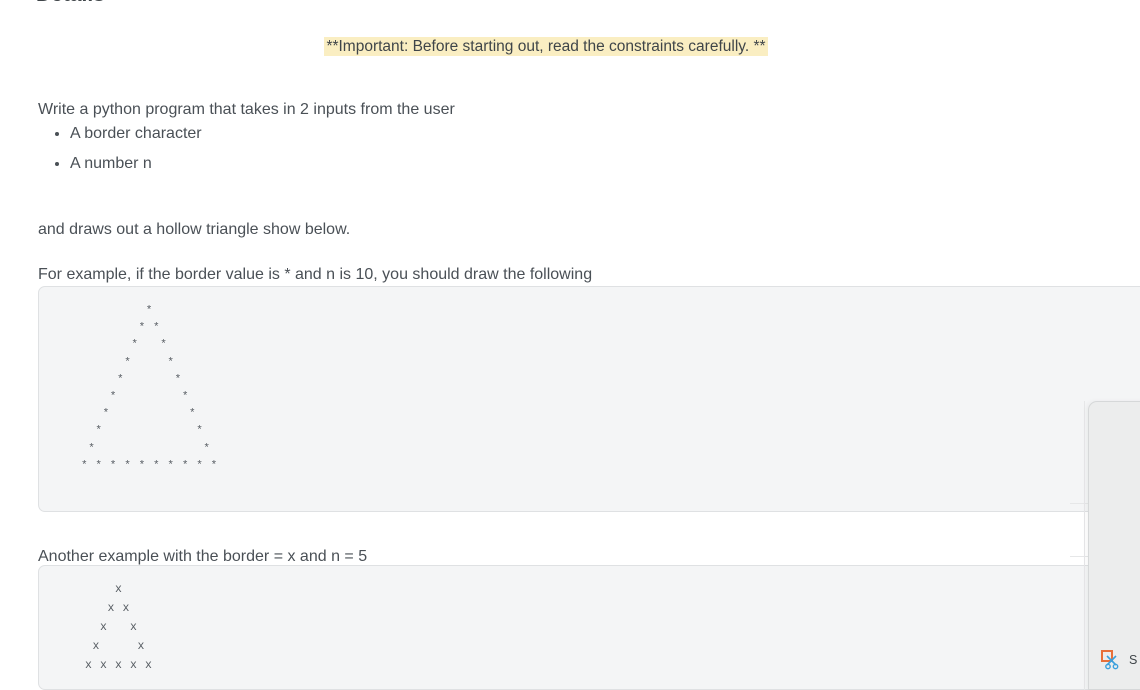 This screenshot has width=1140, height=690. I want to click on list-item: A border character, so click(136, 134).